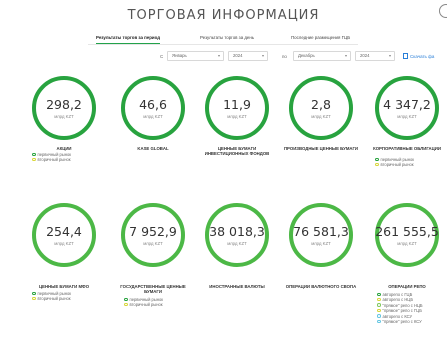 This screenshot has width=447, height=339. Describe the element at coordinates (153, 148) in the screenshot. I see `stat-caption: KASE GLOBAL` at that location.